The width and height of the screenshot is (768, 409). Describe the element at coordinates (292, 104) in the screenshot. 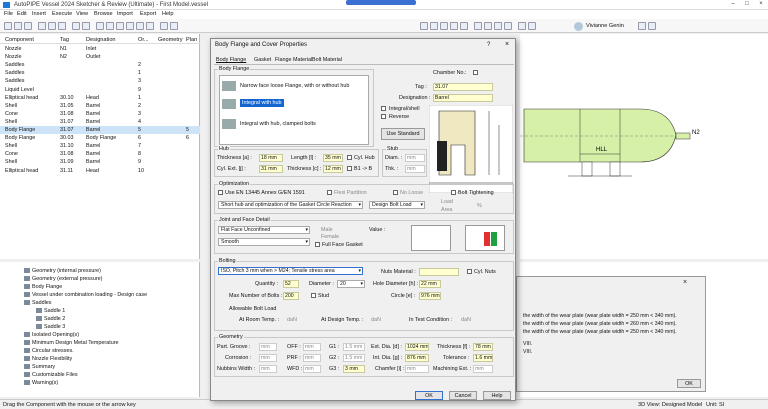

I see `flange-type-item: Integral with hub` at that location.